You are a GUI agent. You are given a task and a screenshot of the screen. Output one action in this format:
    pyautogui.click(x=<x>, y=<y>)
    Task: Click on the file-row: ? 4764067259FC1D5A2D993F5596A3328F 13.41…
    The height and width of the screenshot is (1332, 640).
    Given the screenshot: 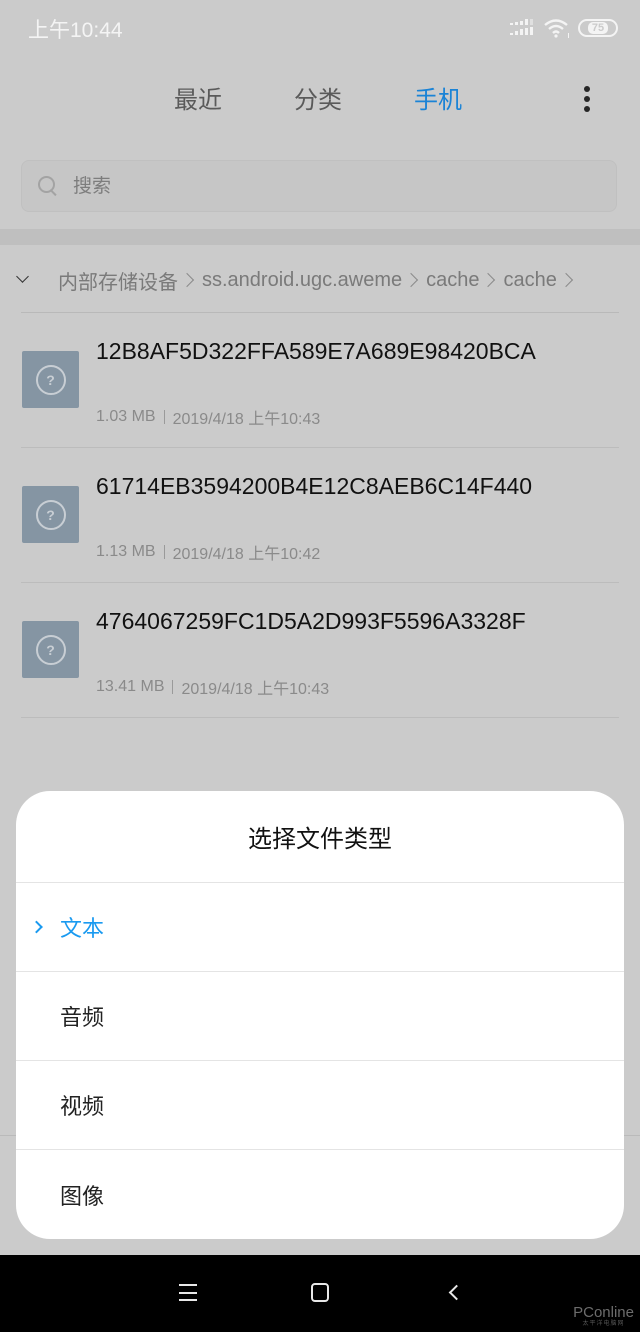 What is the action you would take?
    pyautogui.click(x=320, y=650)
    